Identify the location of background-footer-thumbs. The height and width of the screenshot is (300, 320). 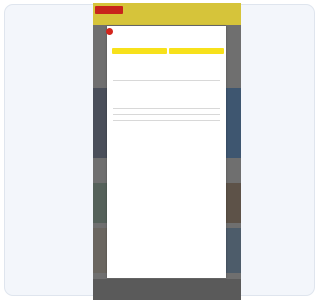
(167, 289).